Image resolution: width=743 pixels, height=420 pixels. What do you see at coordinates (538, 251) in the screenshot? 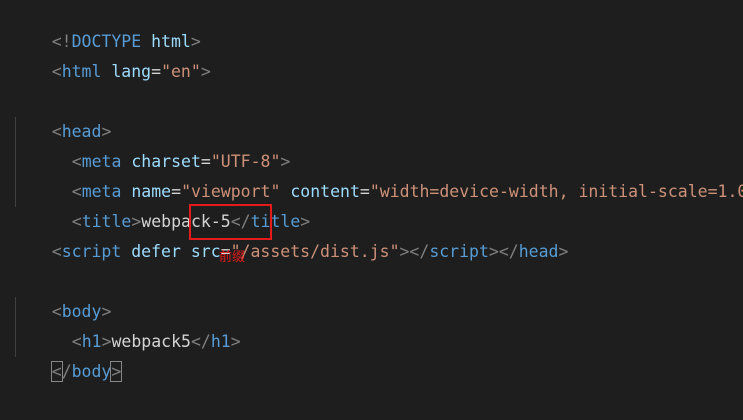
I see `tag-name: head` at bounding box center [538, 251].